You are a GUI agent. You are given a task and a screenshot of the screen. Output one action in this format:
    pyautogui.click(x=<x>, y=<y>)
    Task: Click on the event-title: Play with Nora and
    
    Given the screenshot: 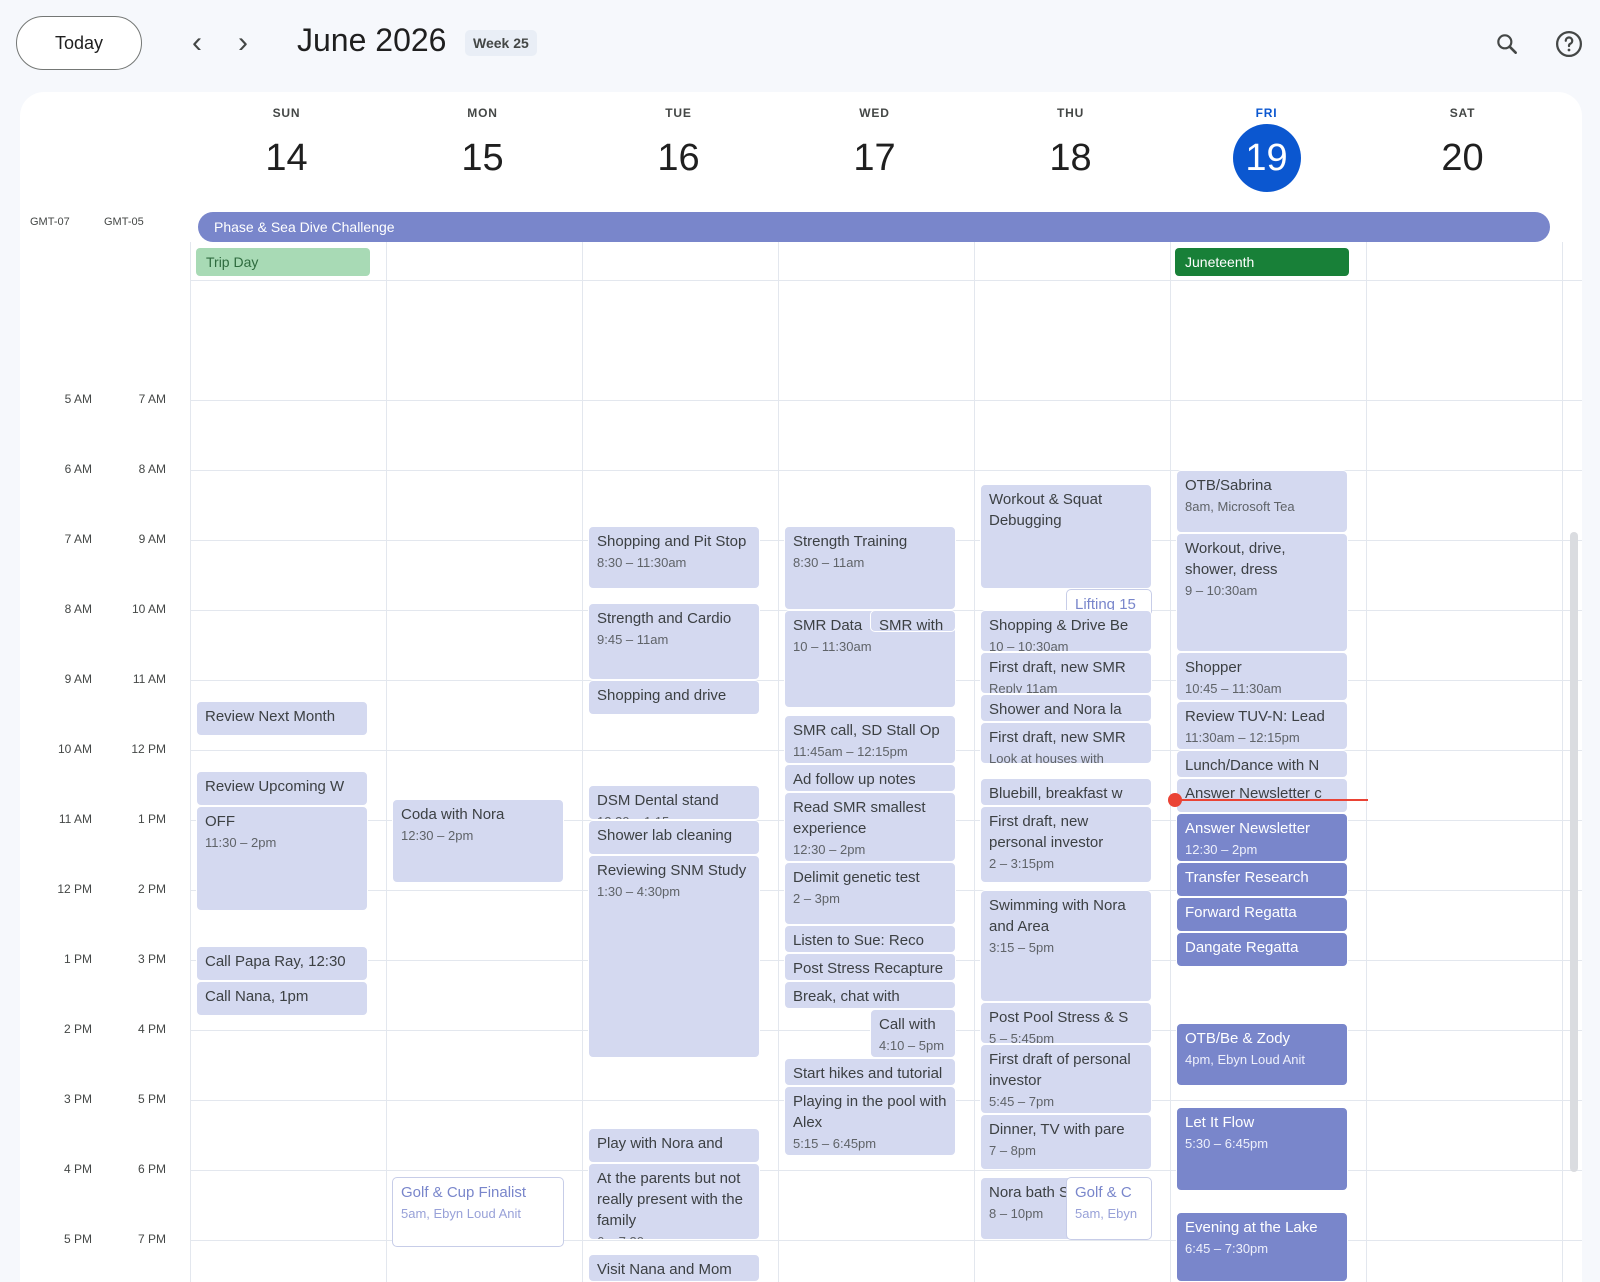 What is the action you would take?
    pyautogui.click(x=660, y=1143)
    